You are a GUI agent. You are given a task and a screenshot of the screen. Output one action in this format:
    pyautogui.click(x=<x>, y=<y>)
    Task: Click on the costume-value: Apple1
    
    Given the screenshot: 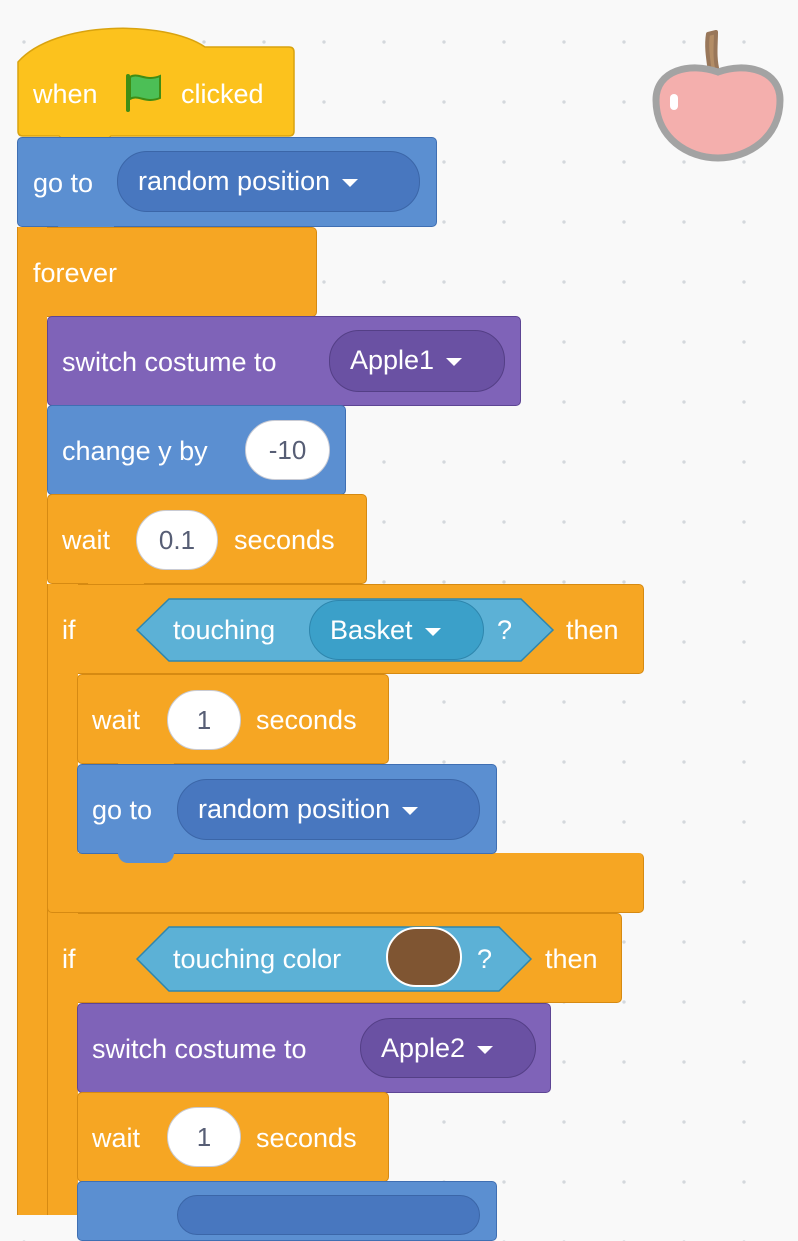 What is the action you would take?
    pyautogui.click(x=392, y=360)
    